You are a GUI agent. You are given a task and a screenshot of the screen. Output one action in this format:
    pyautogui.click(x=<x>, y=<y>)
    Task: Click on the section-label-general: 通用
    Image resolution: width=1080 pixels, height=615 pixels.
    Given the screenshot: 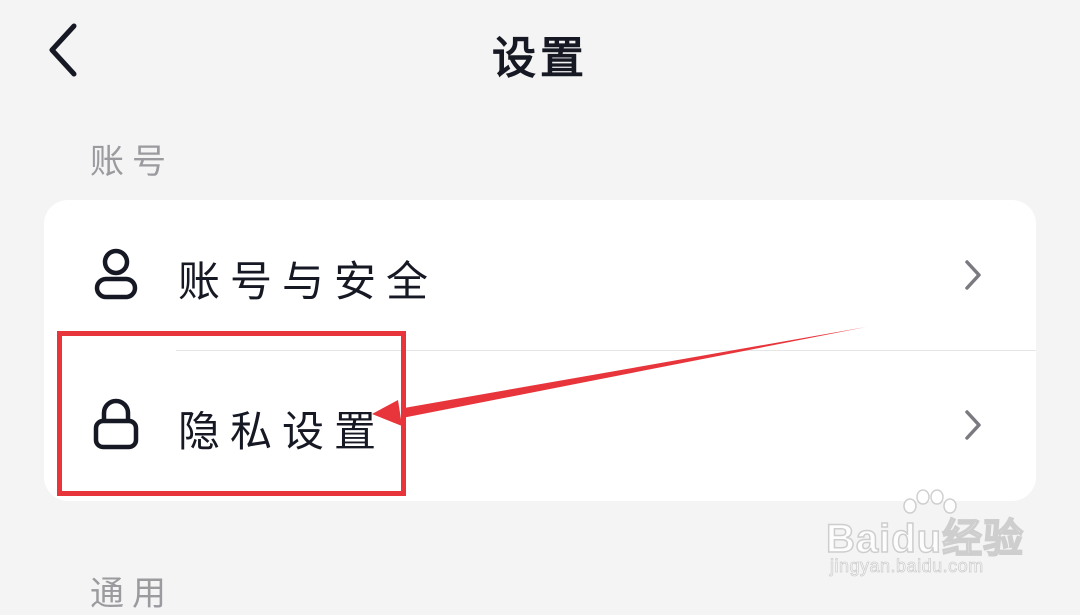 What is the action you would take?
    pyautogui.click(x=132, y=594)
    